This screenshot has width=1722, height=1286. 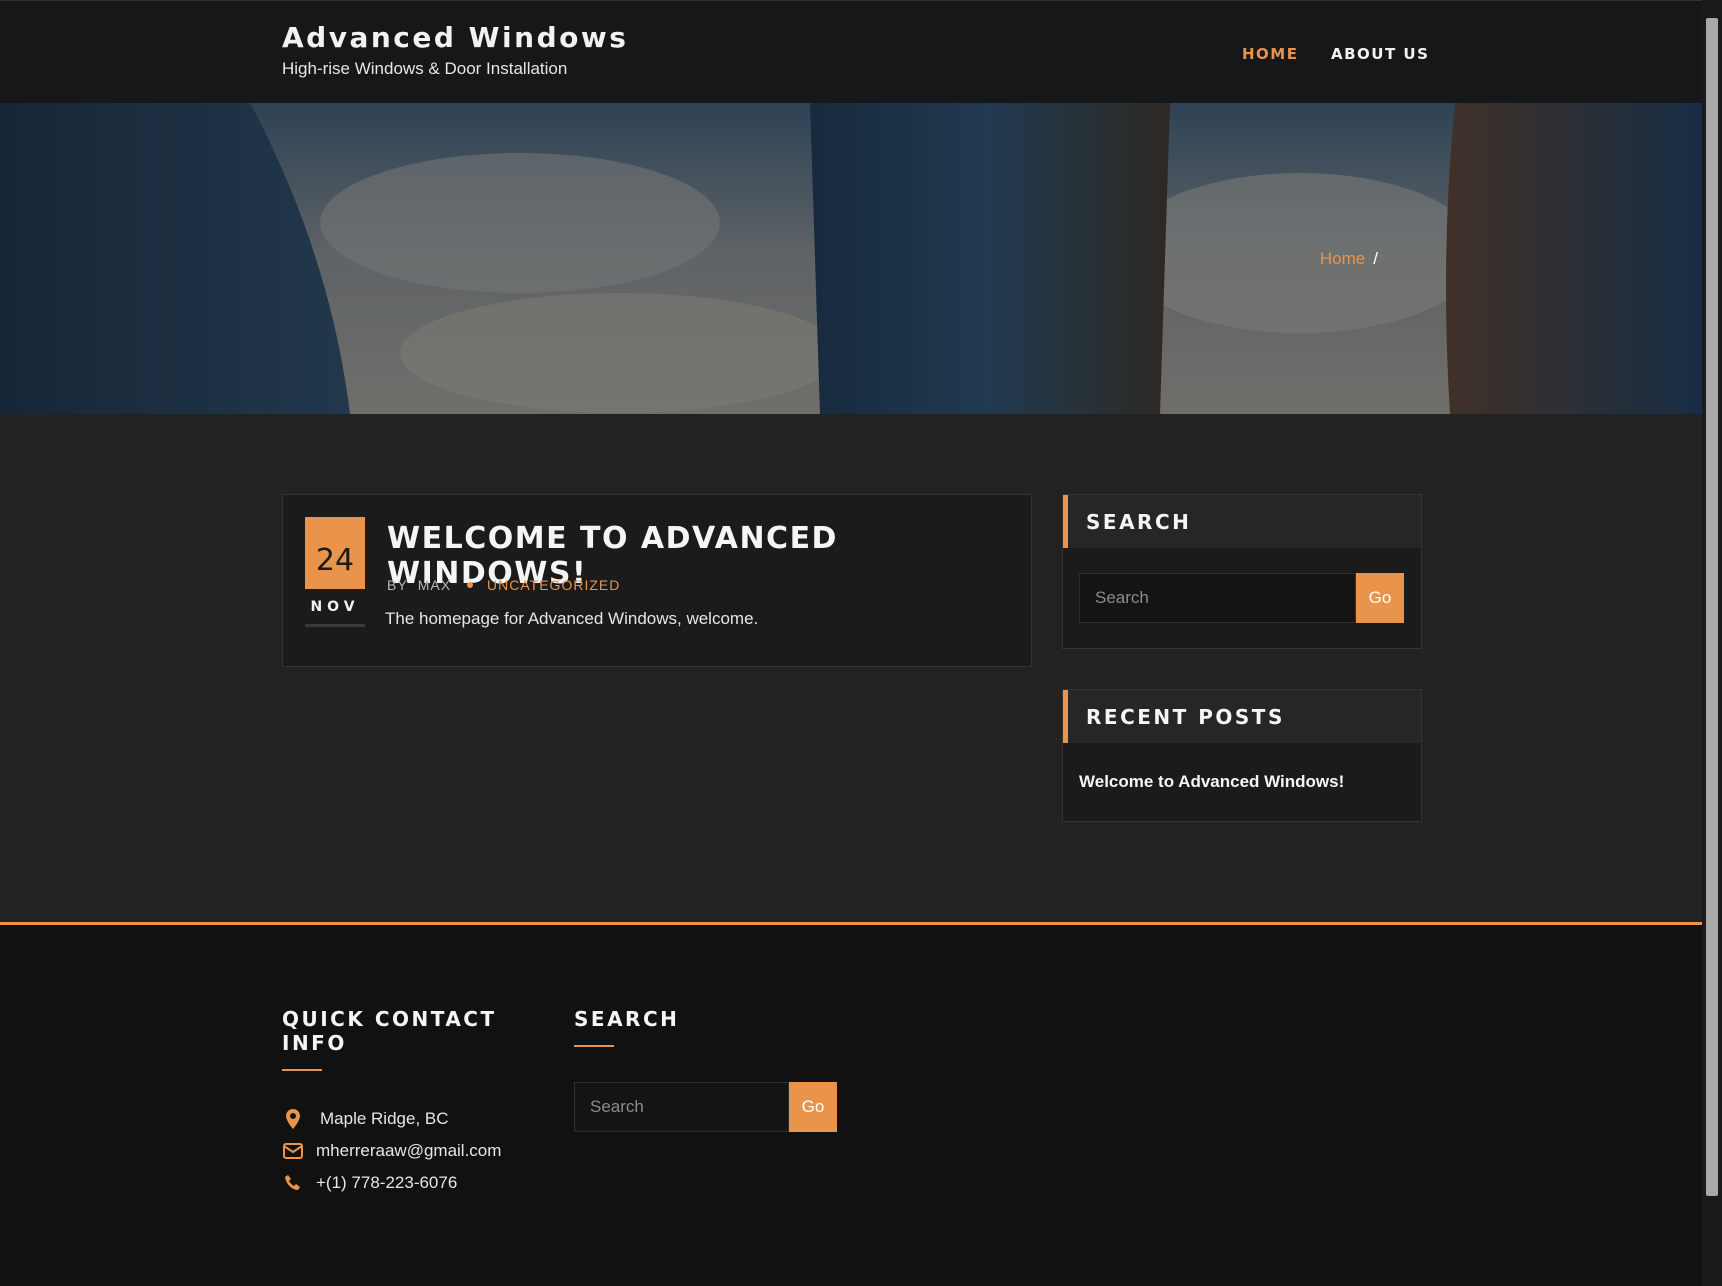 I want to click on footer-search-title: SEARCH, so click(x=627, y=1019).